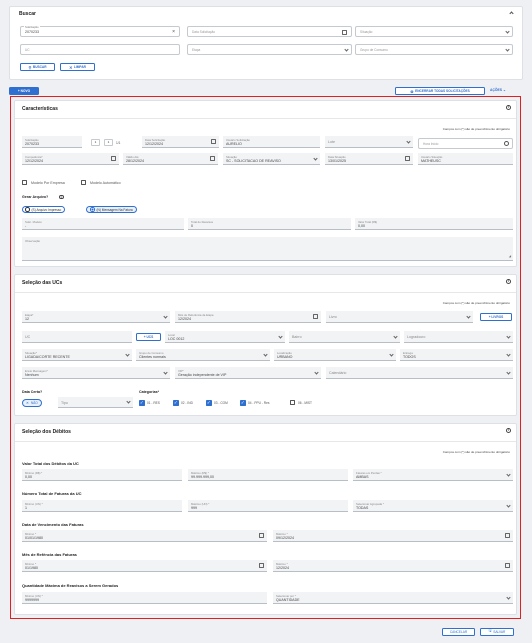 This screenshot has height=643, width=532. I want to click on grupo-consumo-field: Grupo de Consumo Clientes normais, so click(203, 355).